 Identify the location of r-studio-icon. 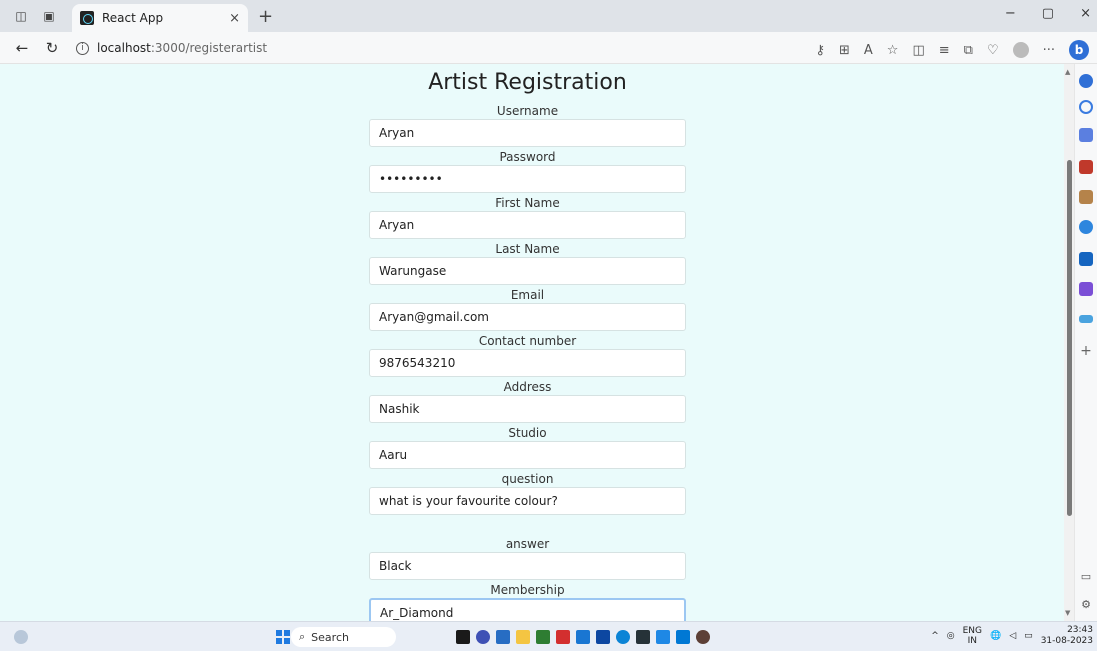
(503, 637).